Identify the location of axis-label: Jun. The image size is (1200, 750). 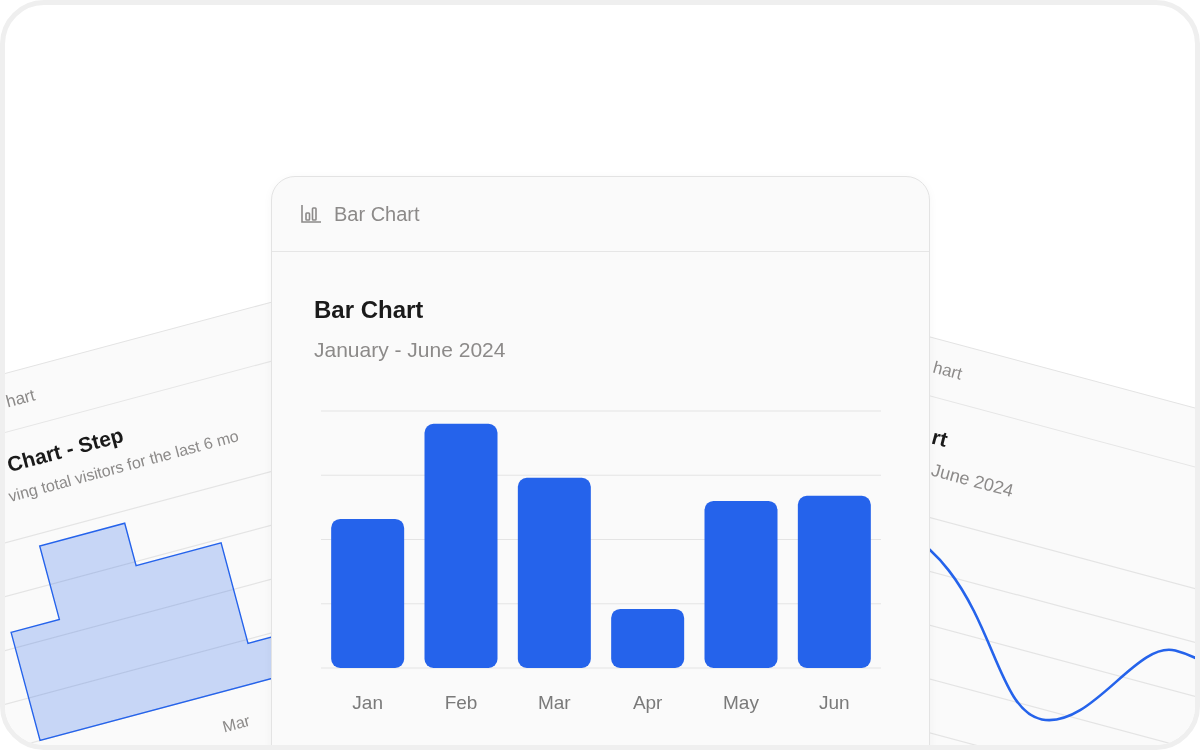
(834, 702).